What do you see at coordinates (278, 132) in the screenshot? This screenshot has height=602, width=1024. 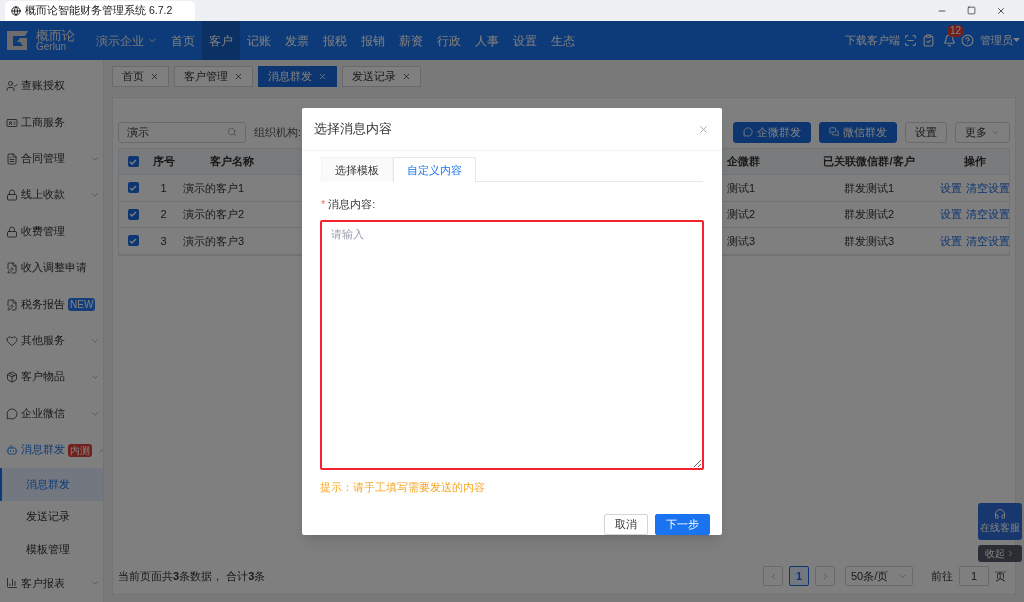 I see `field-label: 组织机构:` at bounding box center [278, 132].